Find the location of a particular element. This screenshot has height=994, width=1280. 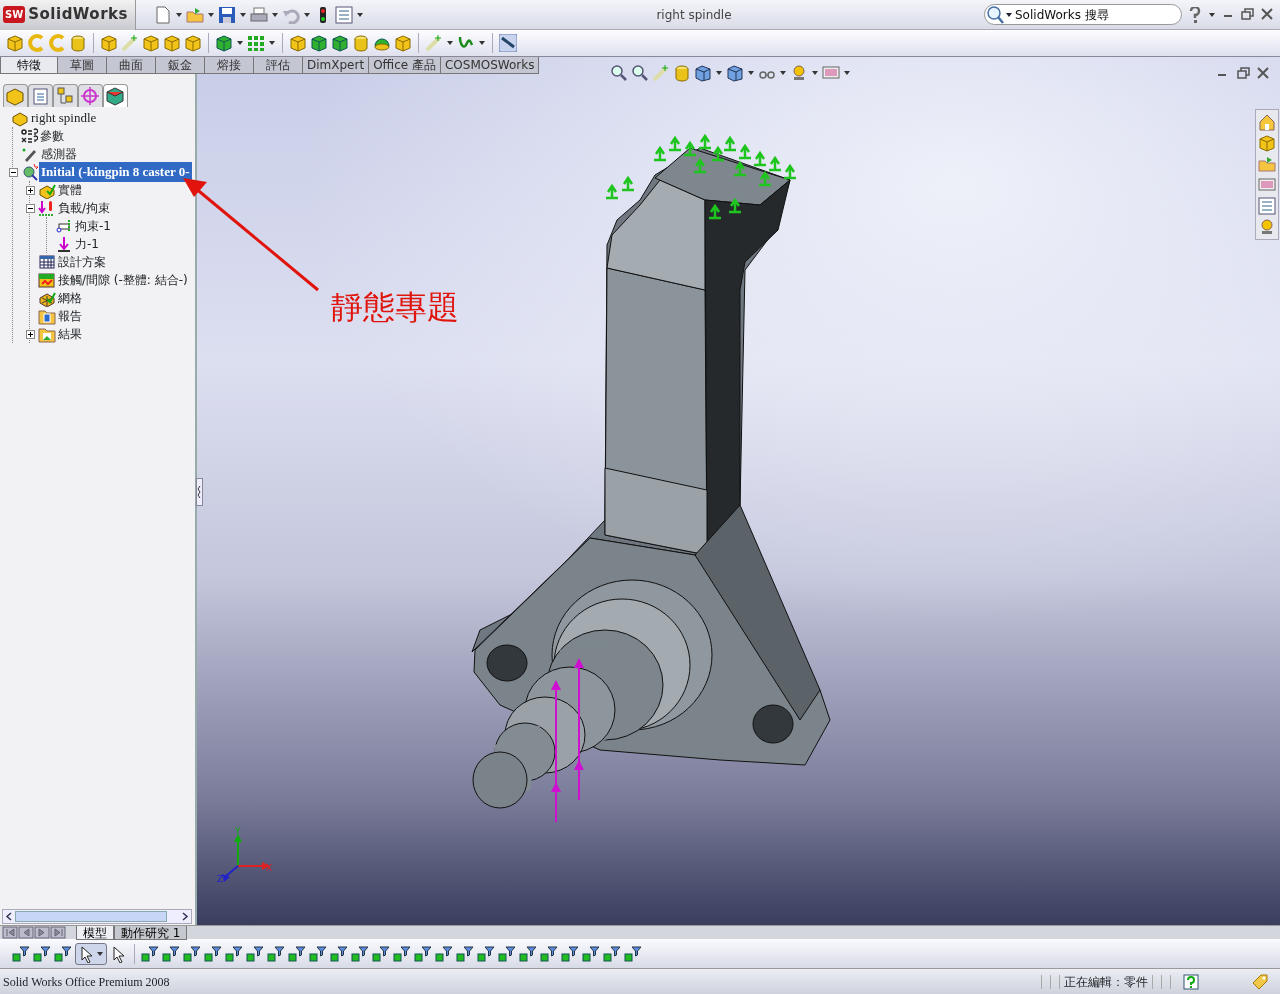

x-axis-label: X is located at coordinates (269, 868).